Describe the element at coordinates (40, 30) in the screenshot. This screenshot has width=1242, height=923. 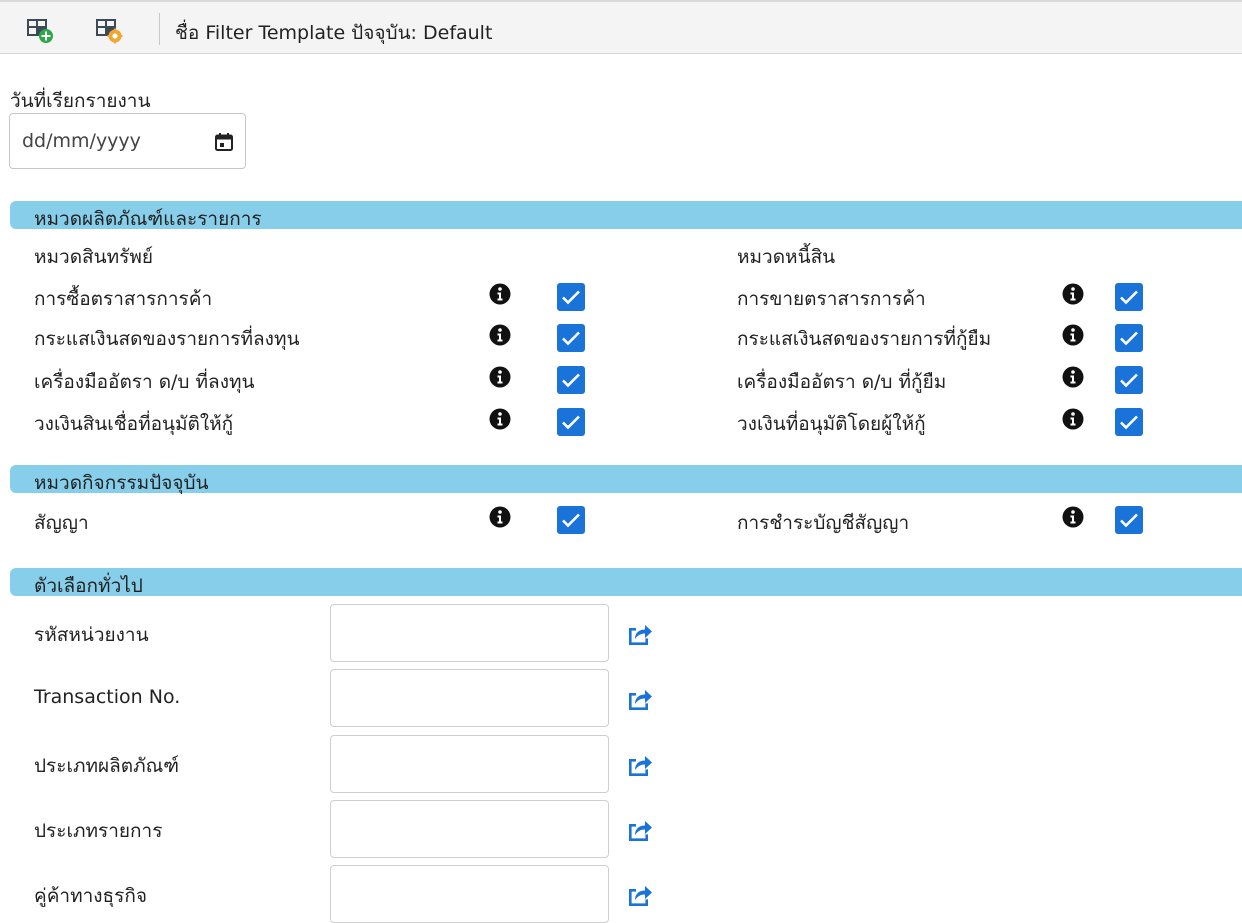
I see `add-table-icon` at that location.